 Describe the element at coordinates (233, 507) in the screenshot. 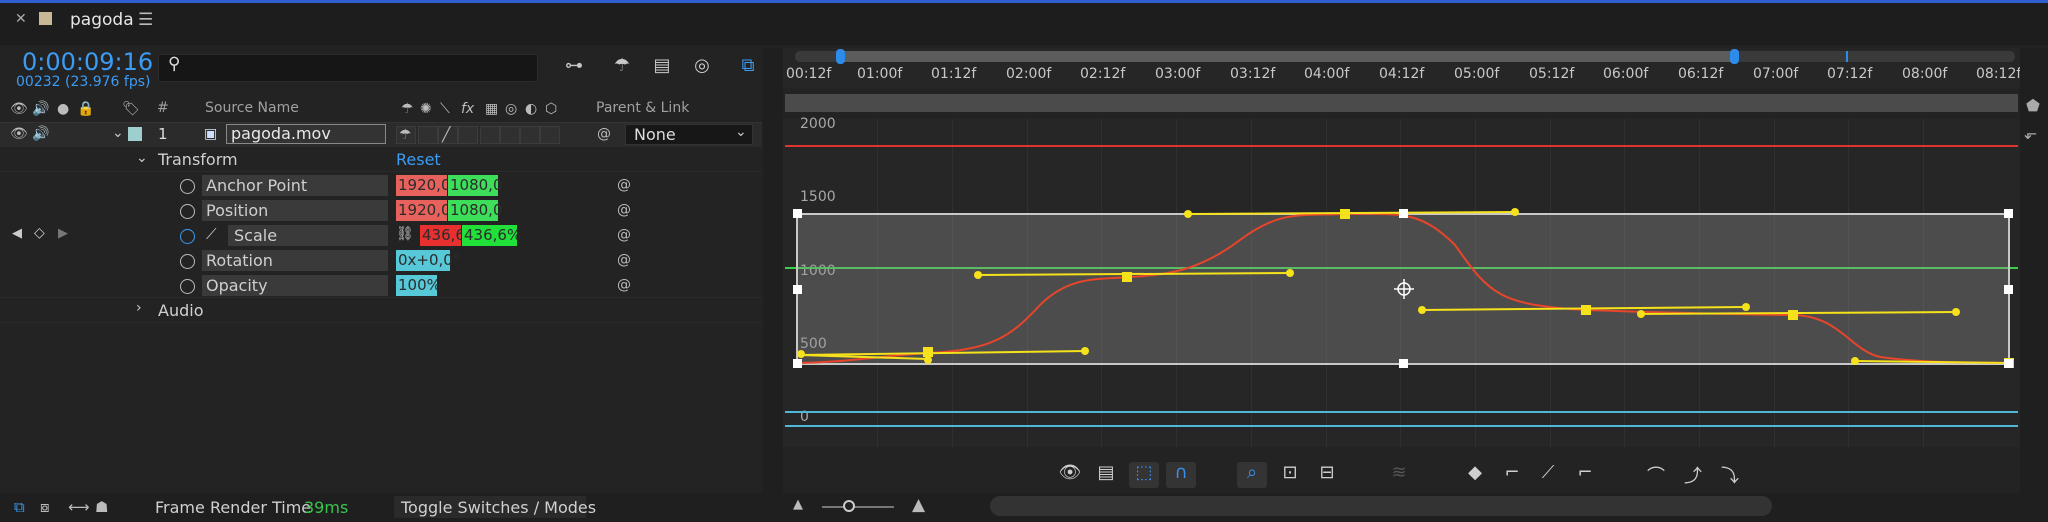

I see `frame-render-time-label: Frame Render Time` at that location.